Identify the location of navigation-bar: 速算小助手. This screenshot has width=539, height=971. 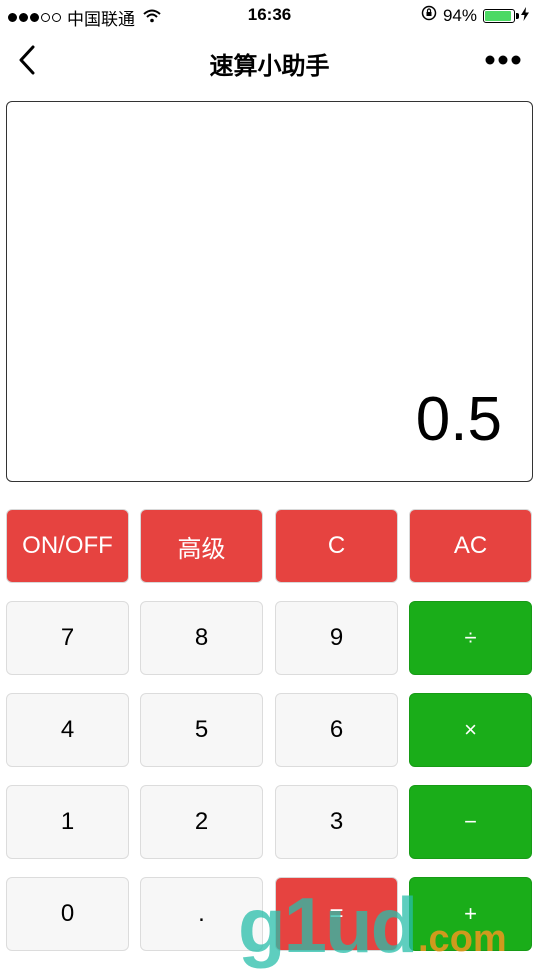
(269, 61).